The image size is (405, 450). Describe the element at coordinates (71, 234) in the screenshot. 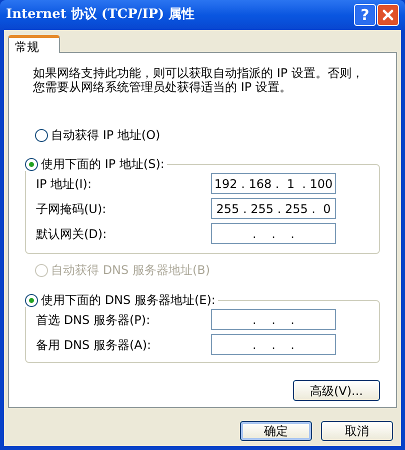

I see `field-label: 默认网关(D):` at that location.